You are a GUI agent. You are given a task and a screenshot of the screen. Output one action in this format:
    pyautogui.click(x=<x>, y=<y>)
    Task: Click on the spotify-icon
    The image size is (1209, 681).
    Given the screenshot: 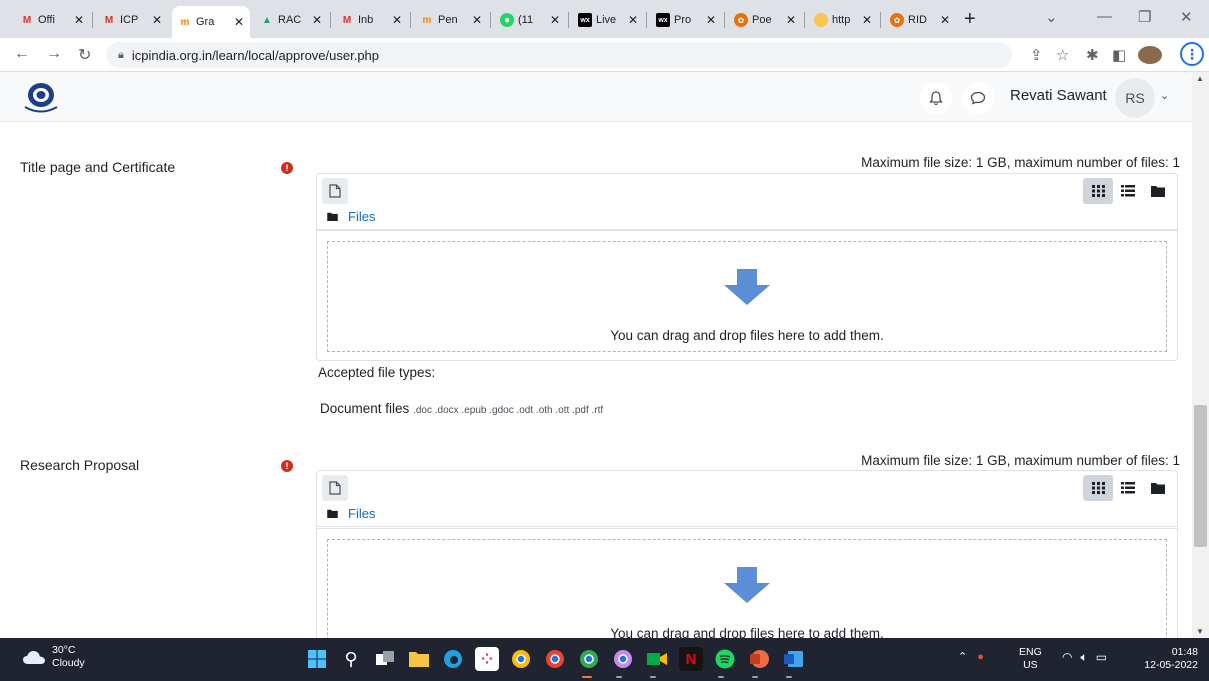 What is the action you would take?
    pyautogui.click(x=725, y=659)
    